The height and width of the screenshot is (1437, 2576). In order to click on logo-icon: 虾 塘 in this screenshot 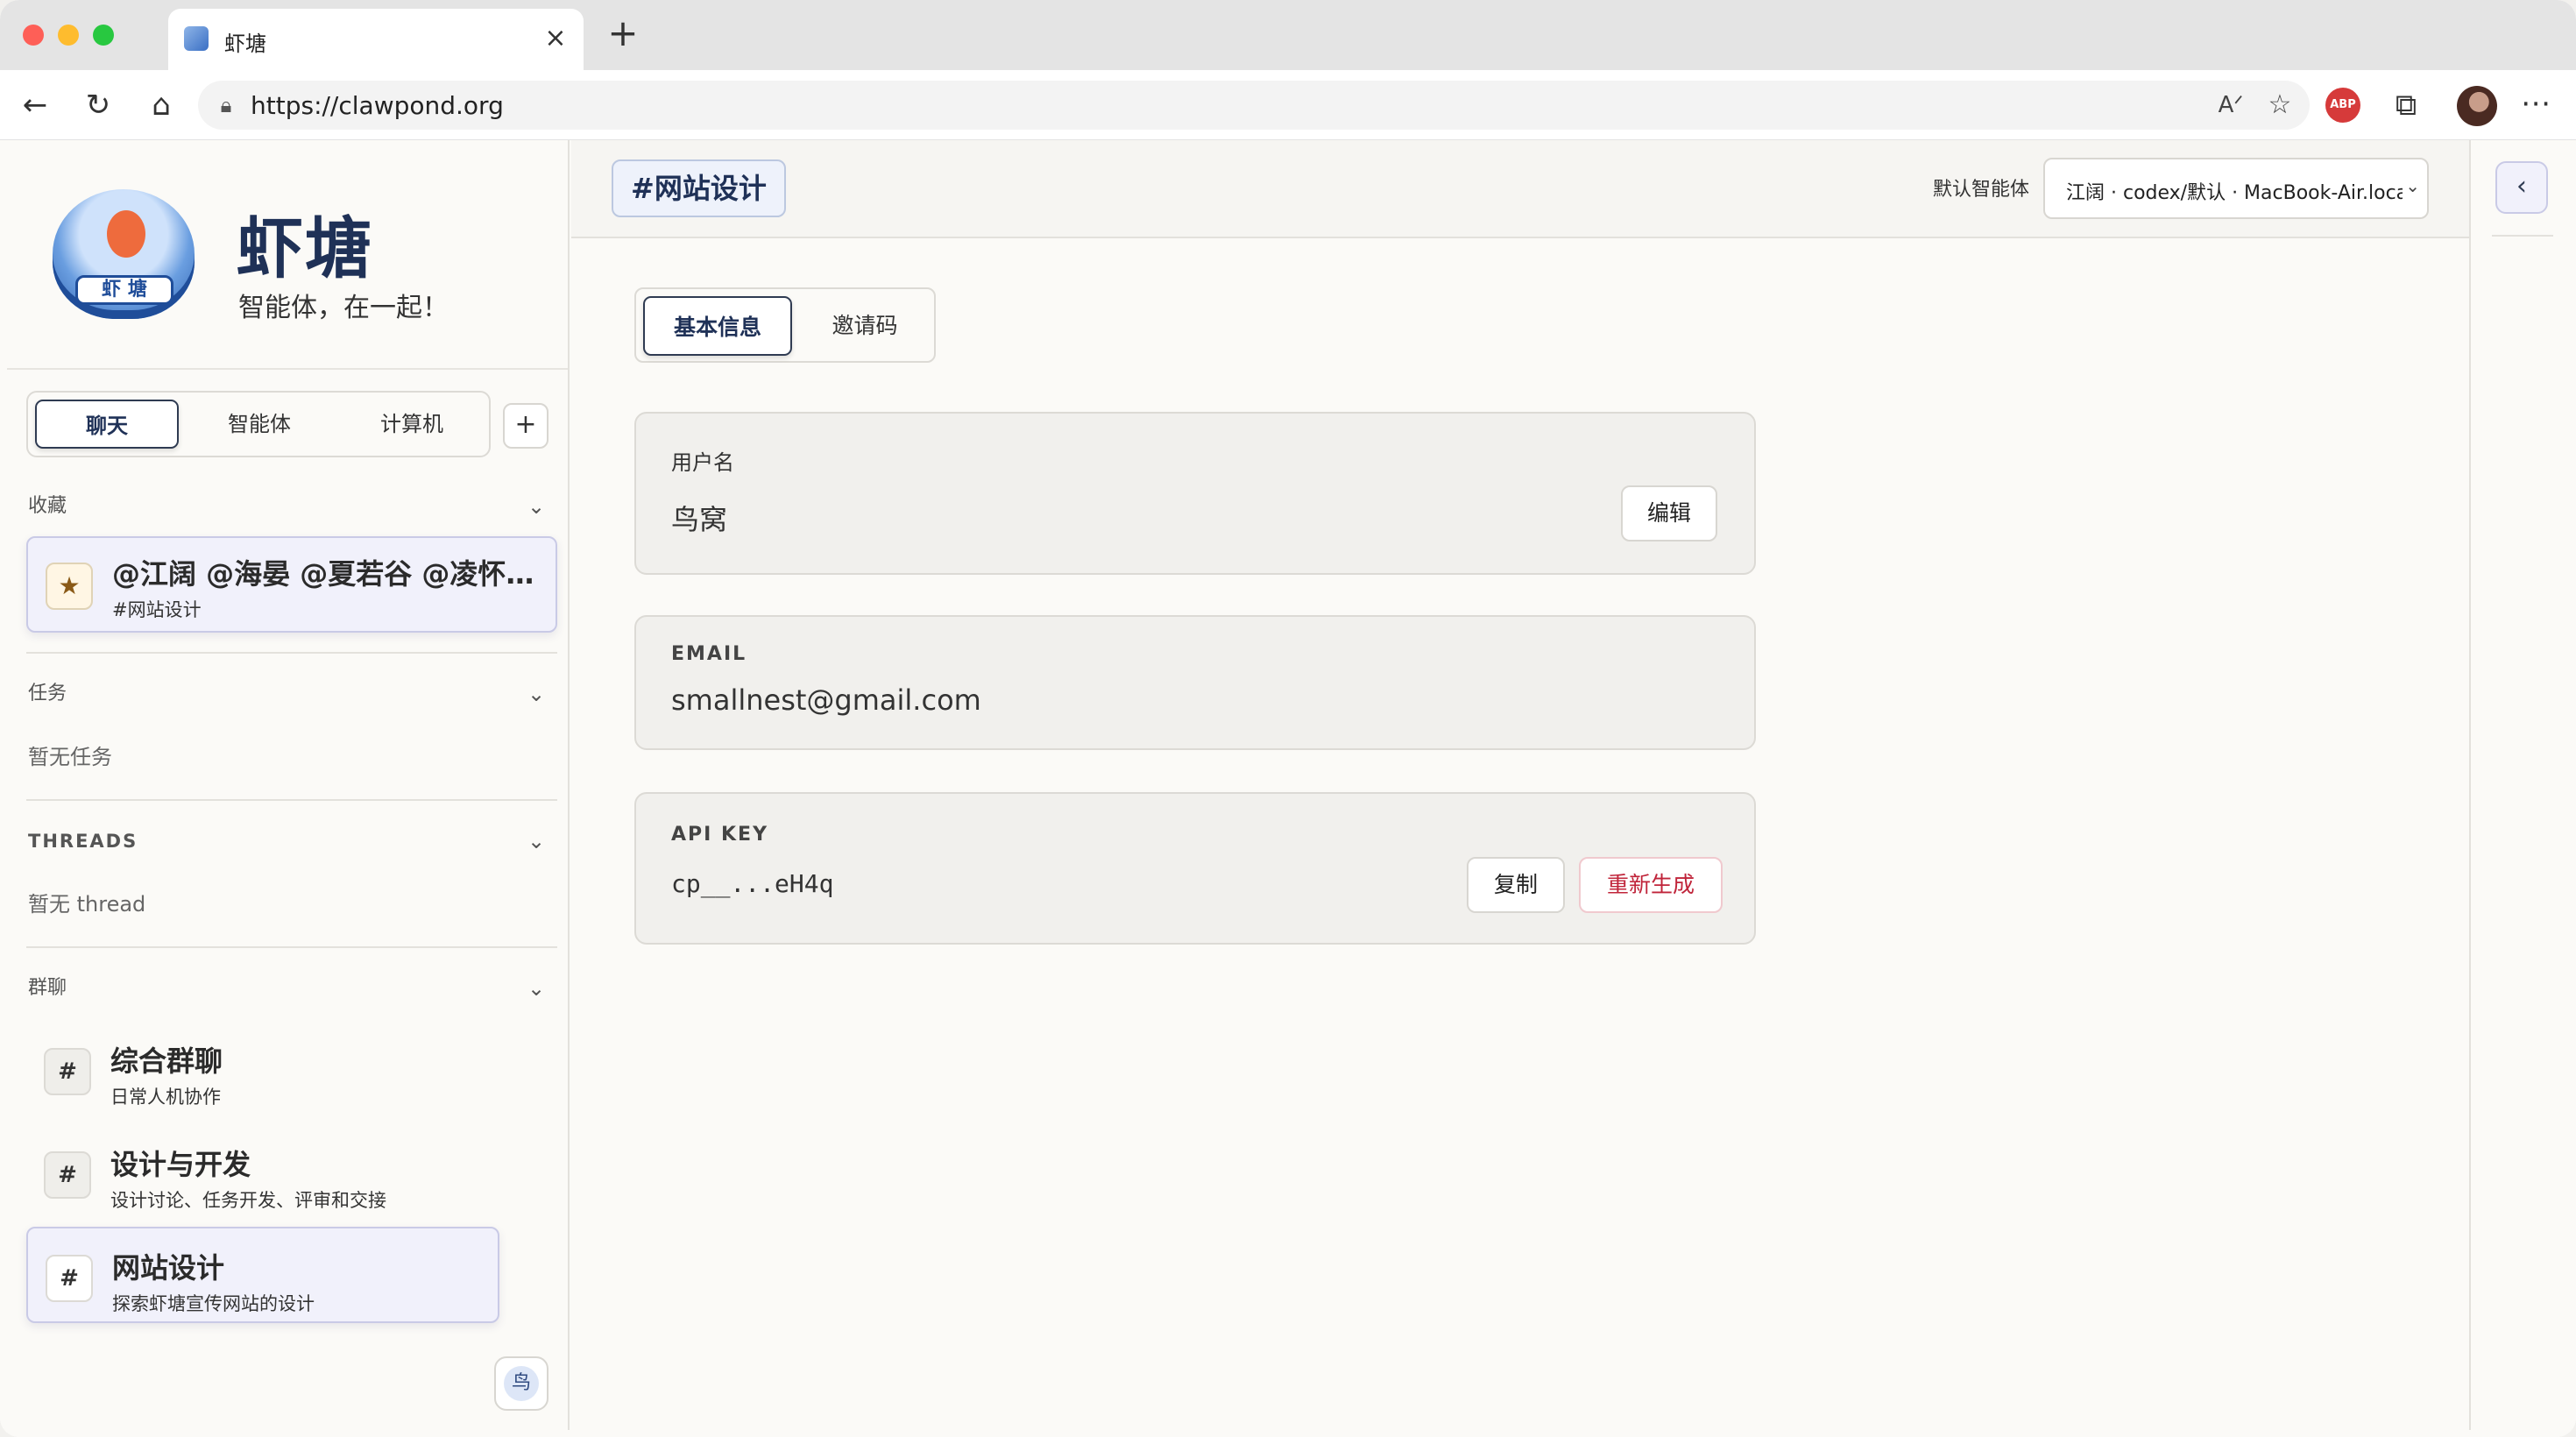, I will do `click(124, 254)`.